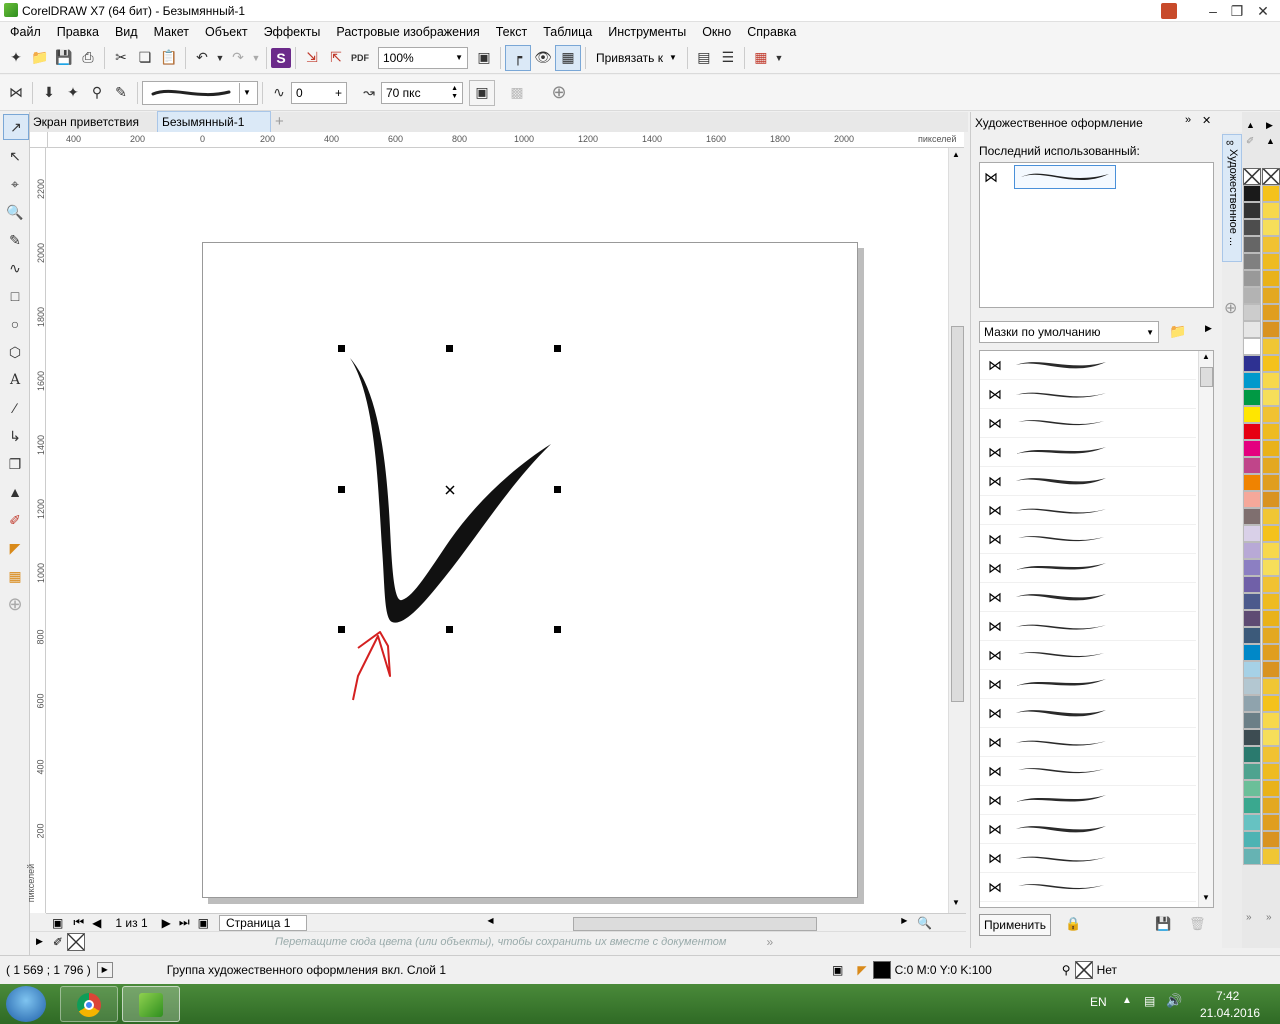  Describe the element at coordinates (73, 93) in the screenshot. I see `sprayer-icon: ✦` at that location.